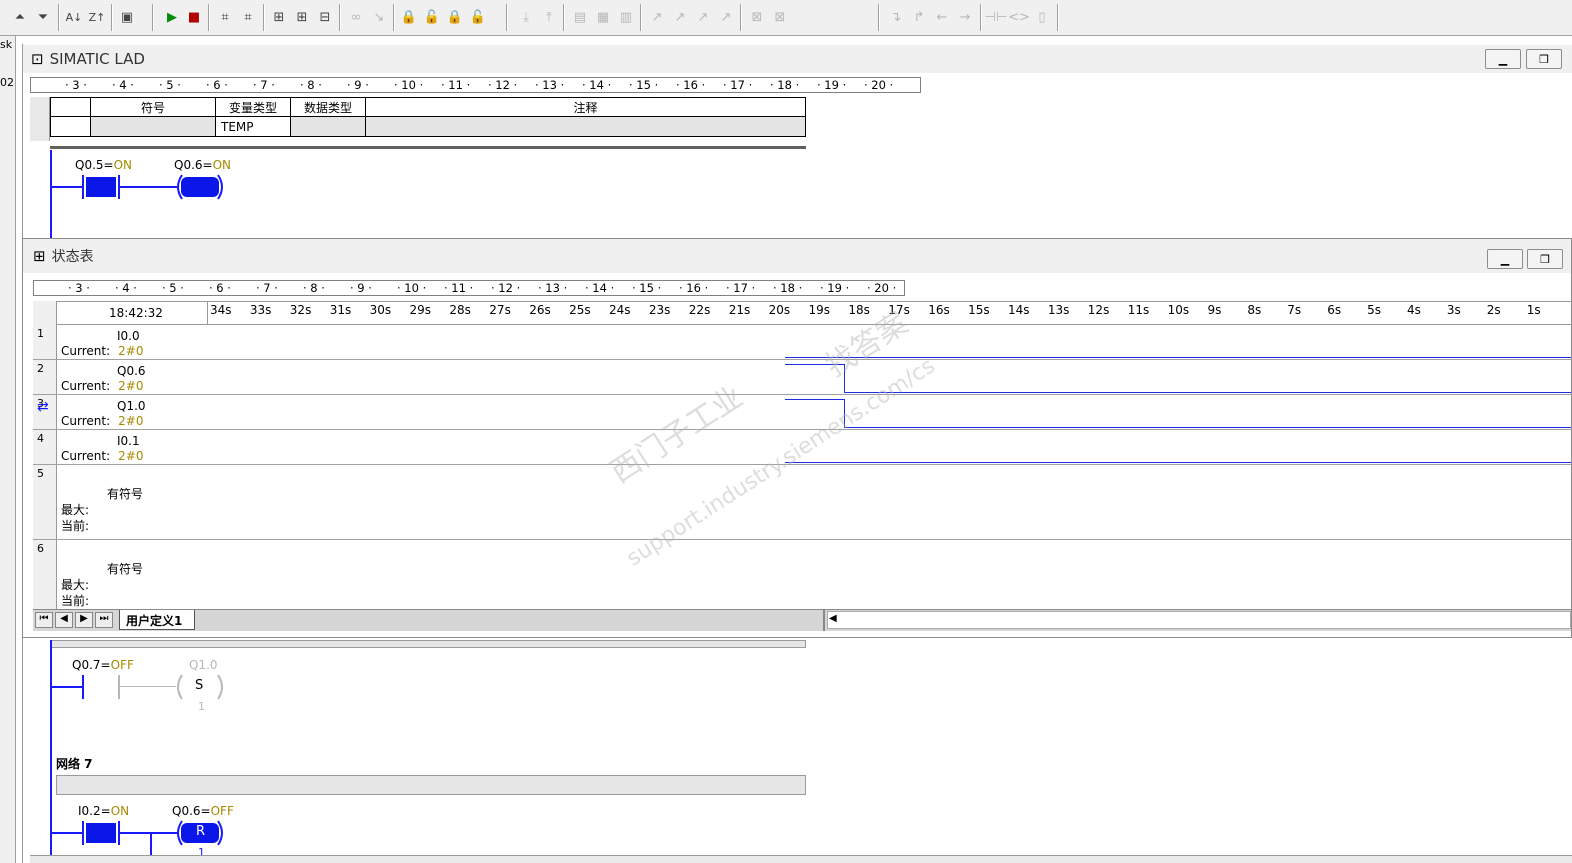 The height and width of the screenshot is (863, 1572). What do you see at coordinates (253, 127) in the screenshot?
I see `var-table-cell-type: TEMP` at bounding box center [253, 127].